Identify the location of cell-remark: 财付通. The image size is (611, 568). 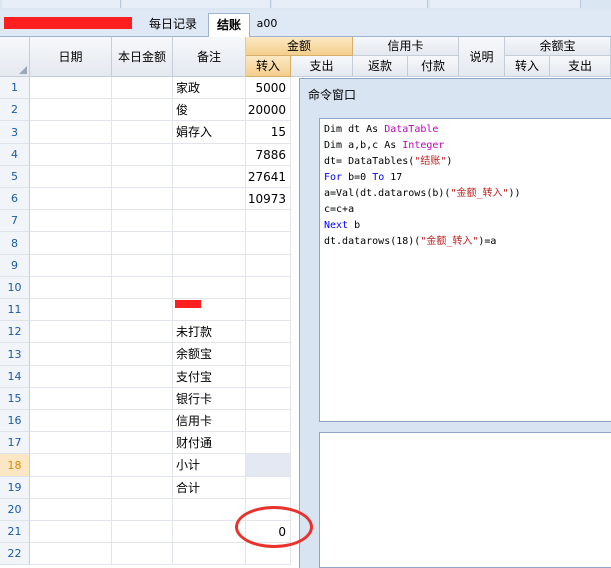
(209, 443).